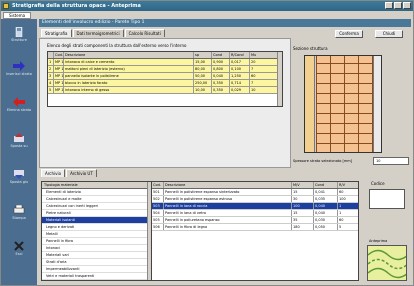 This screenshot has height=286, width=414. I want to click on table-cell: 0,714, so click(240, 83).